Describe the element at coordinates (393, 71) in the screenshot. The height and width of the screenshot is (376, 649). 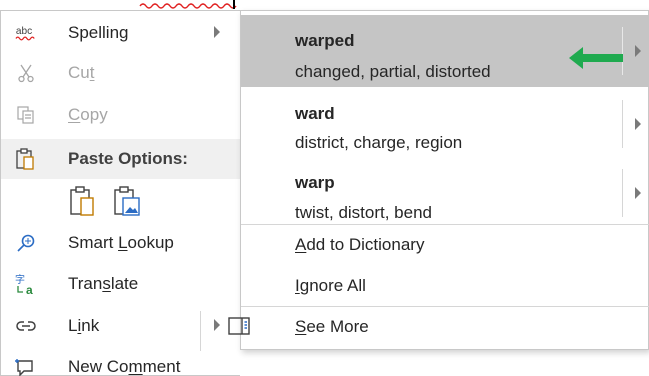
I see `suggestion-synonyms: changed, partial, distorted` at that location.